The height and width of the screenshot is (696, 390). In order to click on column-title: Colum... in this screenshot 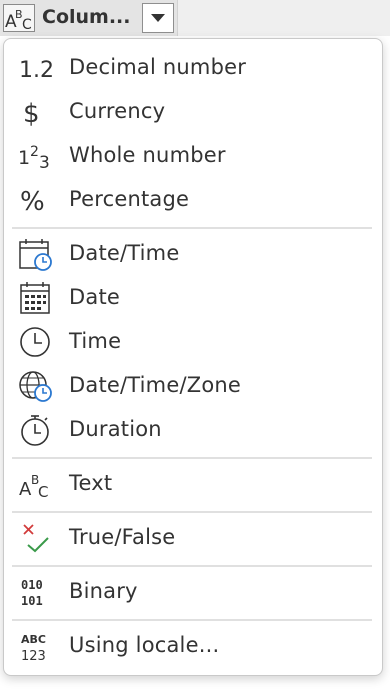, I will do `click(86, 17)`.